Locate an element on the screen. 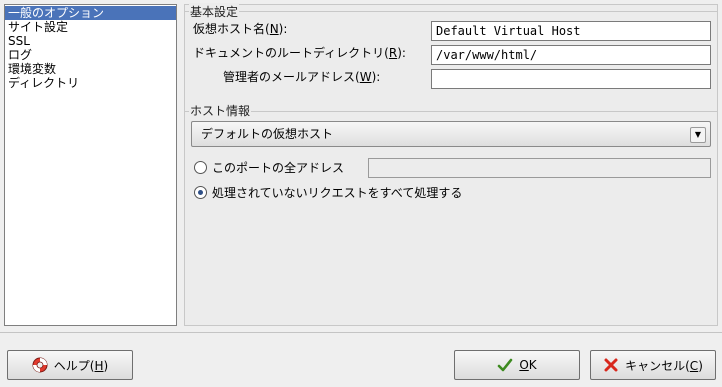 The image size is (722, 387). virtual-host-select: デフォルトの仮想ホスト ▼ is located at coordinates (451, 134).